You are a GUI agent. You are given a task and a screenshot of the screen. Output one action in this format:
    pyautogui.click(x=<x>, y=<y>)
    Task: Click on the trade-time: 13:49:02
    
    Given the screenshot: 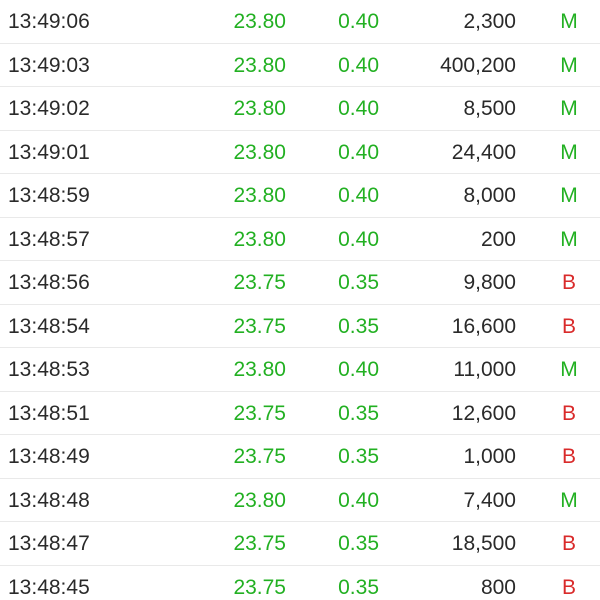 What is the action you would take?
    pyautogui.click(x=49, y=108)
    